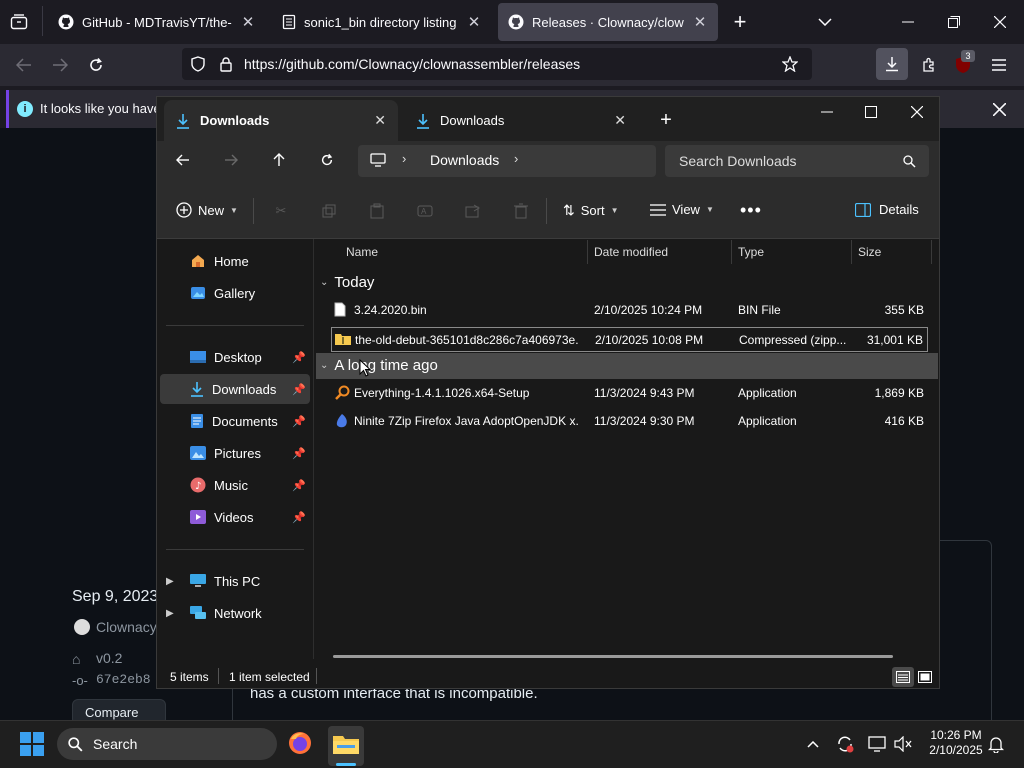 The width and height of the screenshot is (1024, 768). I want to click on nav-item-videos: Videos 📌, so click(235, 517).